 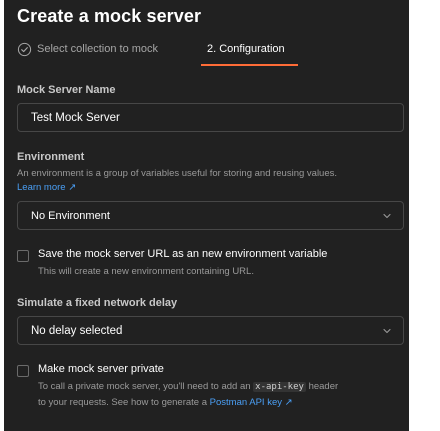 I want to click on tab-configuration-label: 2. Configuration, so click(x=246, y=49).